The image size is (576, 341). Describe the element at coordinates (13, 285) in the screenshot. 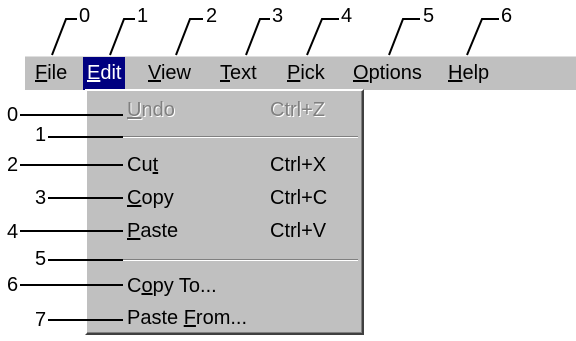

I see `callout-number-row-6: 6` at that location.